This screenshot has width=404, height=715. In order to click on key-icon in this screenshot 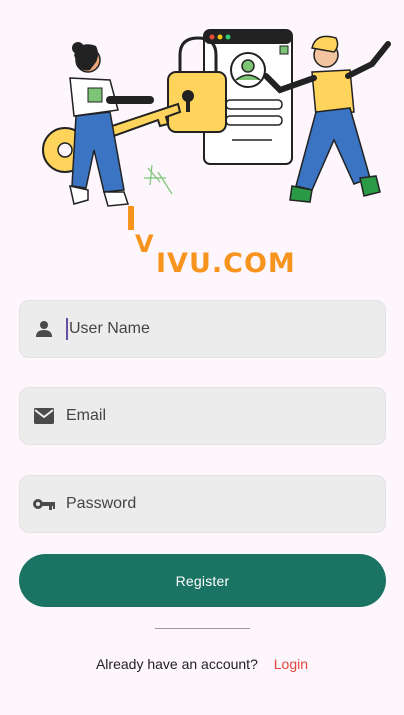, I will do `click(44, 504)`.